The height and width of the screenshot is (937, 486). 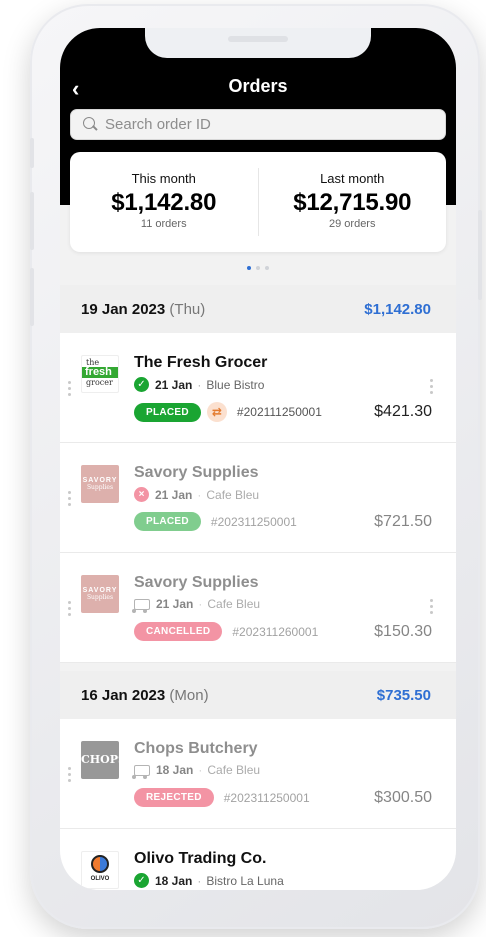 I want to click on page-title: Orders, so click(x=258, y=86).